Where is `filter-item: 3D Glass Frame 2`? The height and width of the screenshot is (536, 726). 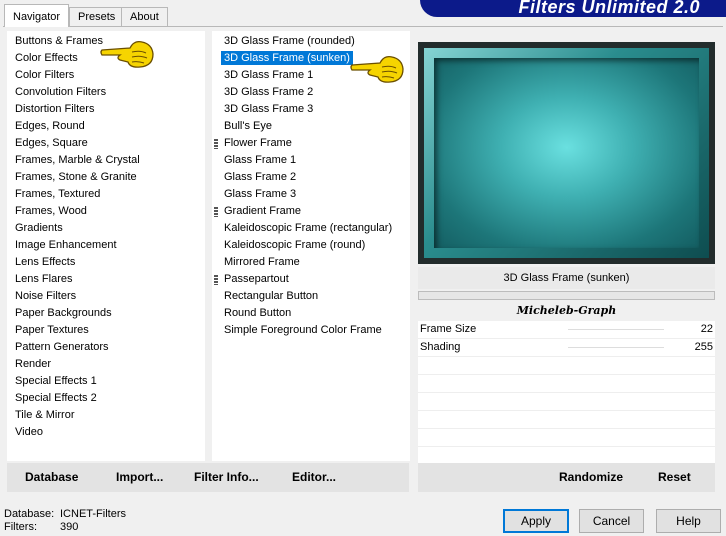 filter-item: 3D Glass Frame 2 is located at coordinates (306, 92).